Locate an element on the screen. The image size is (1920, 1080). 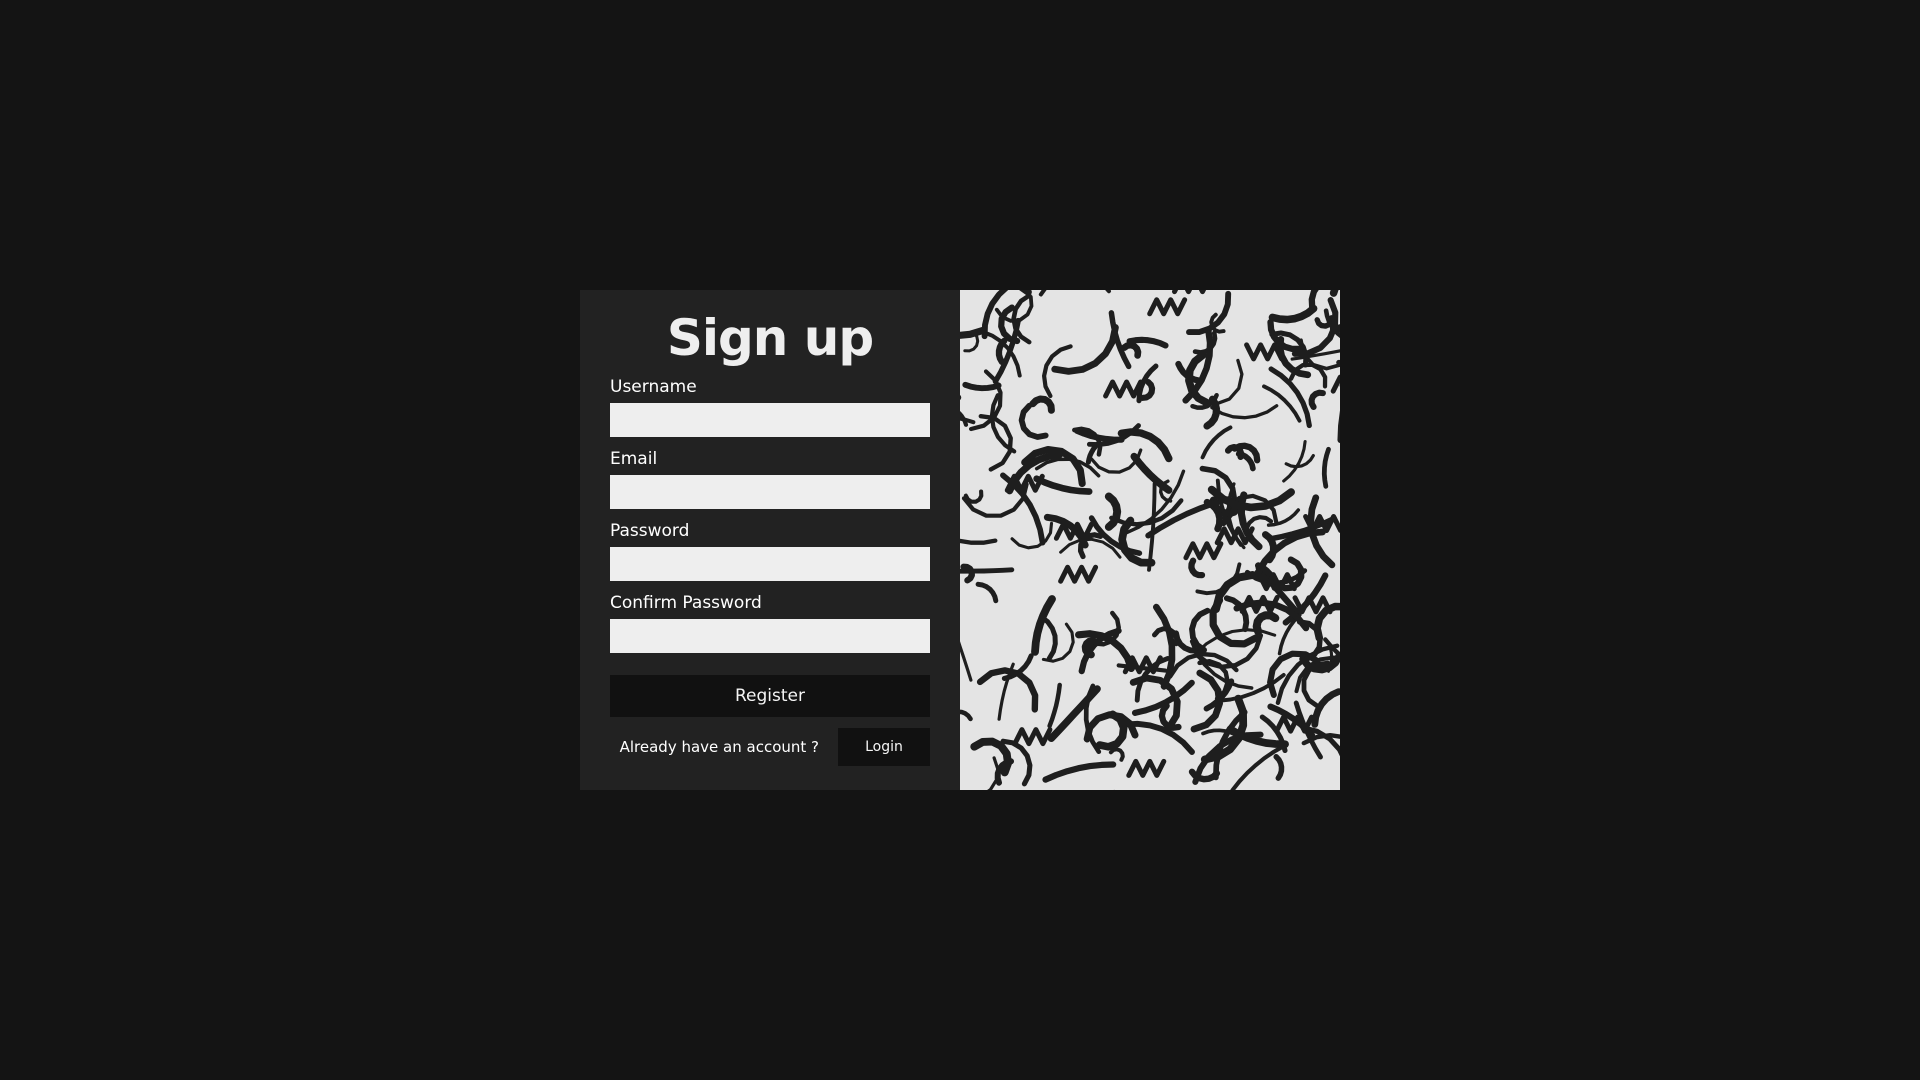
email-group: Email is located at coordinates (770, 479).